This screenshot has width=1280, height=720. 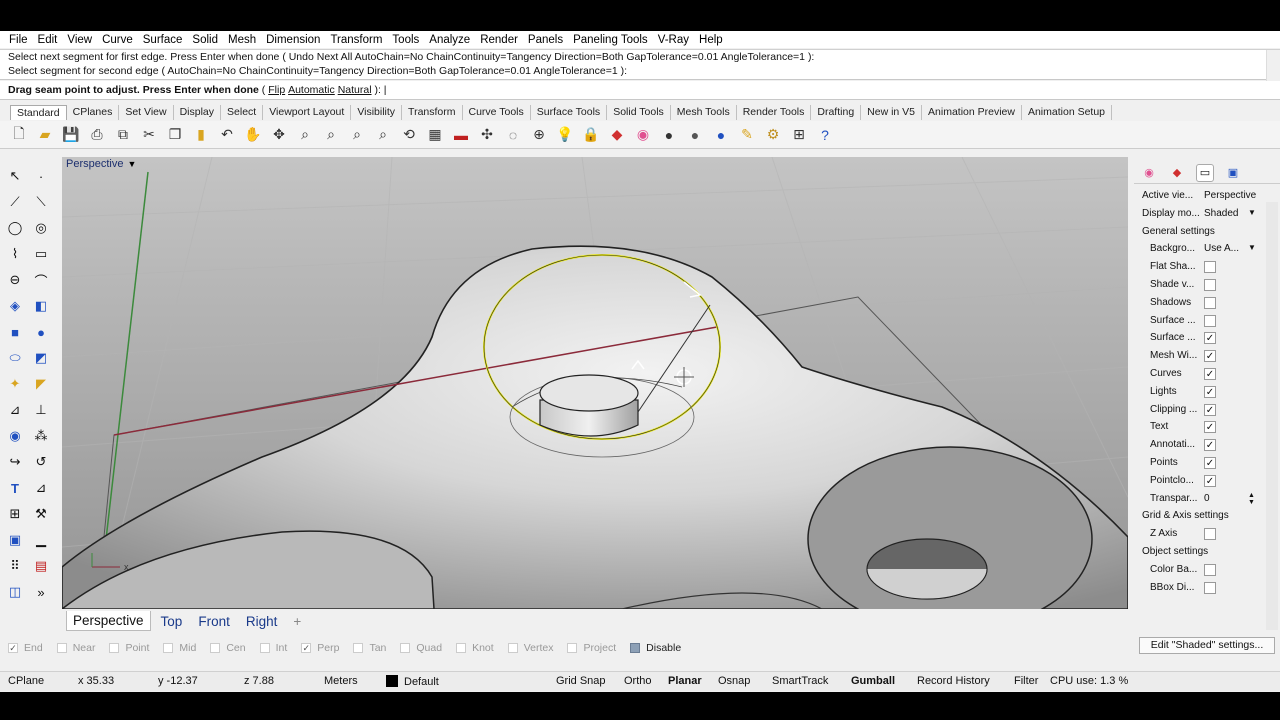 I want to click on viewport-title: Perspective ▼, so click(x=101, y=164).